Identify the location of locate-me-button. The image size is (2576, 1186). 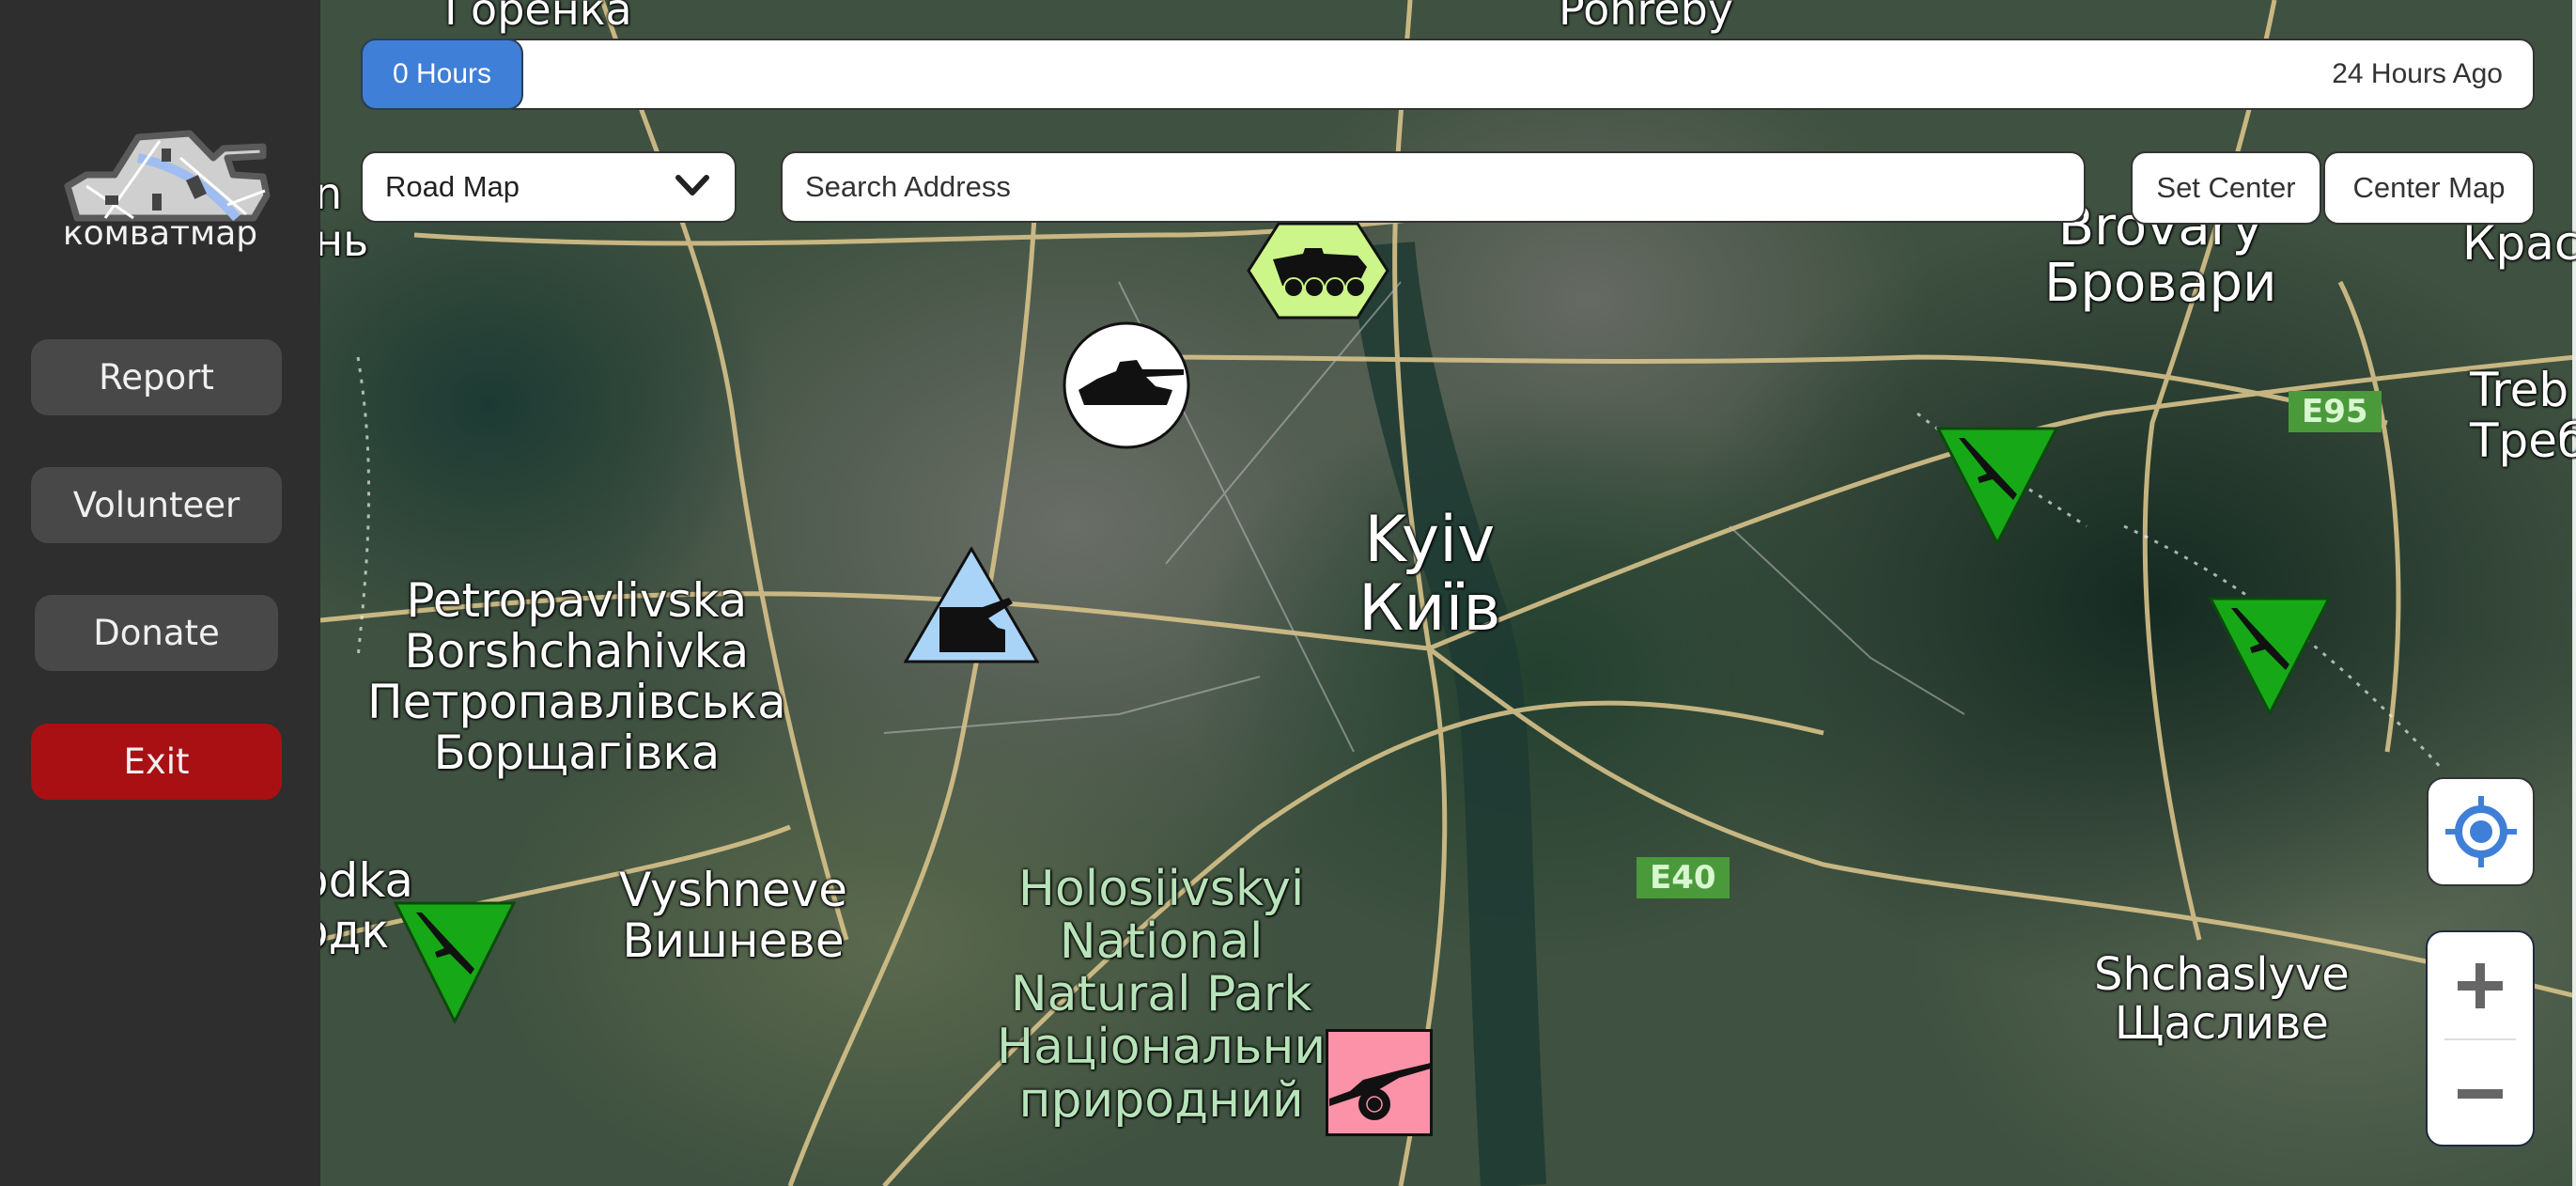
(2481, 831).